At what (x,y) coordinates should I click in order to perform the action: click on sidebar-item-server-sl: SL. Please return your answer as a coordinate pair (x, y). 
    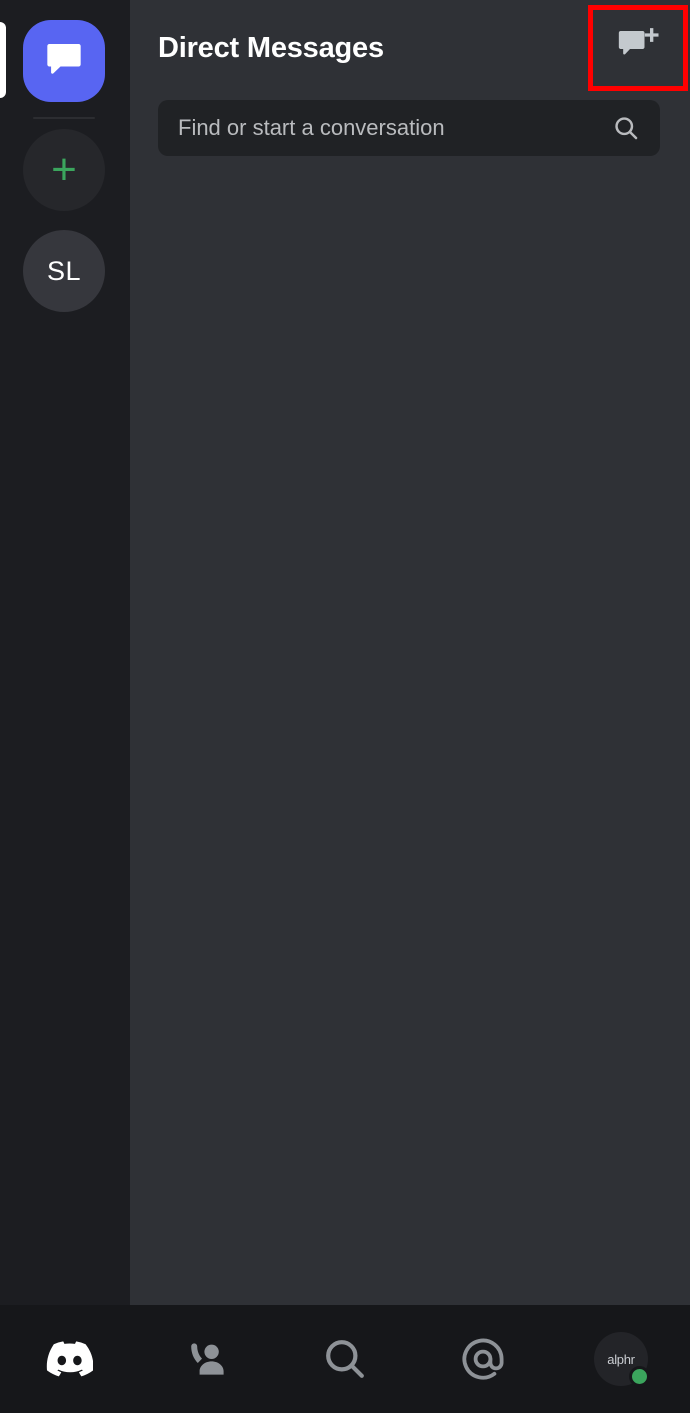
    Looking at the image, I should click on (64, 271).